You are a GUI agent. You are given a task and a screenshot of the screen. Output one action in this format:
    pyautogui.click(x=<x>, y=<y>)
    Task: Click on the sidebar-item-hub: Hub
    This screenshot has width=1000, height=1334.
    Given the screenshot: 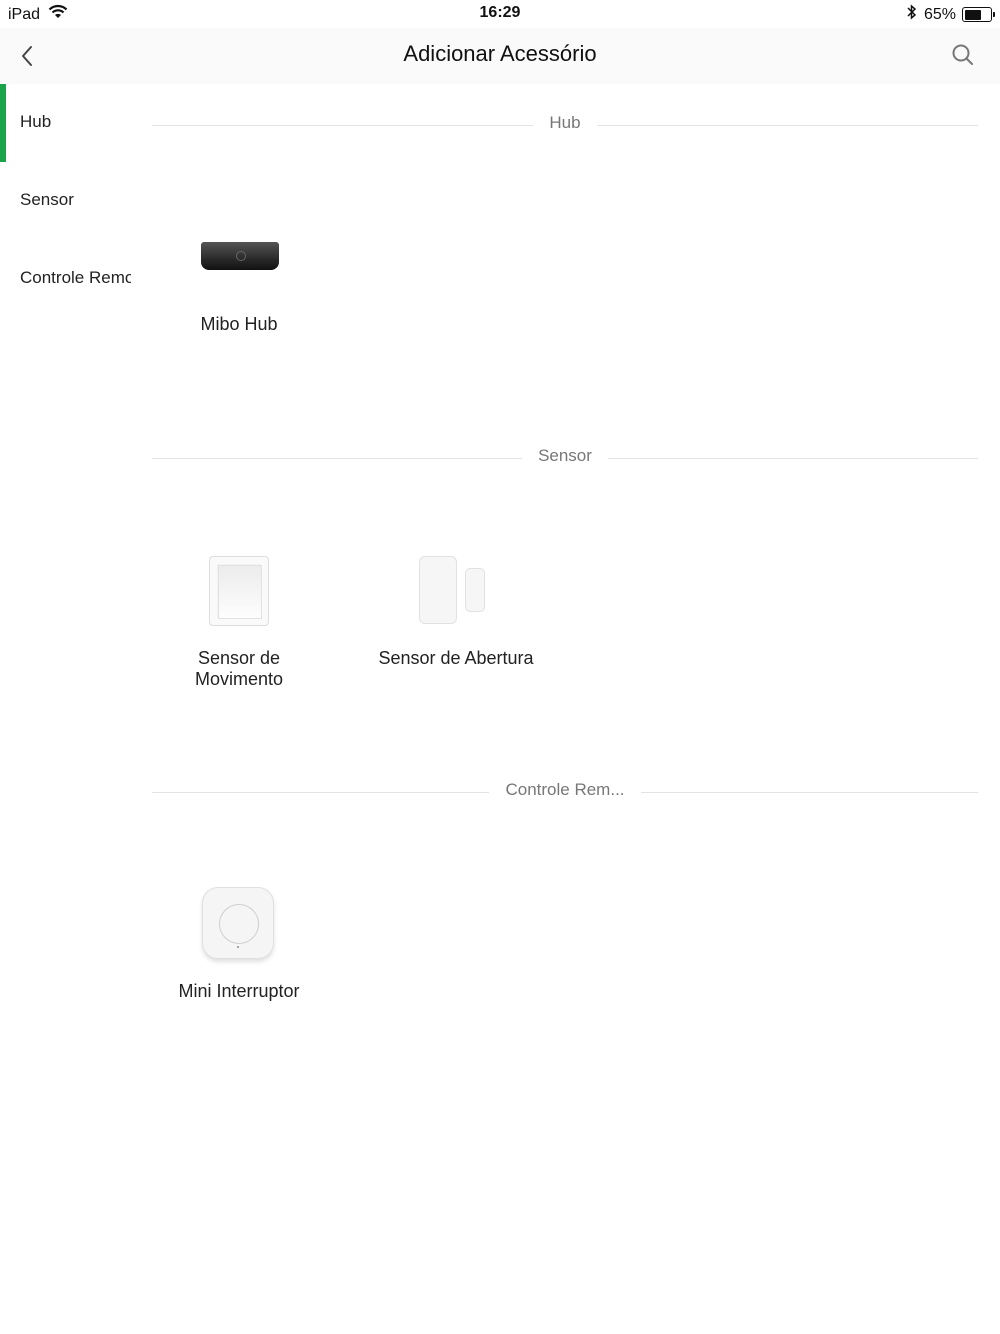 What is the action you would take?
    pyautogui.click(x=65, y=123)
    